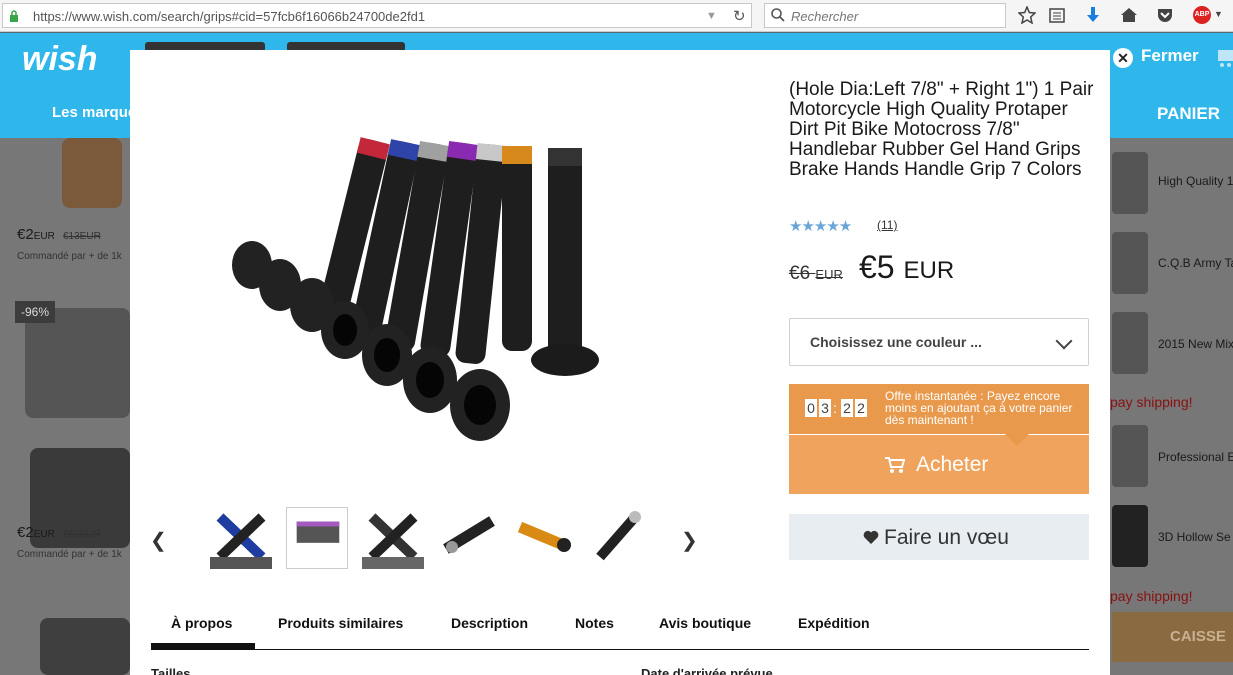 This screenshot has width=1233, height=675. I want to click on product-label: 3D Hollow Se, so click(1194, 537).